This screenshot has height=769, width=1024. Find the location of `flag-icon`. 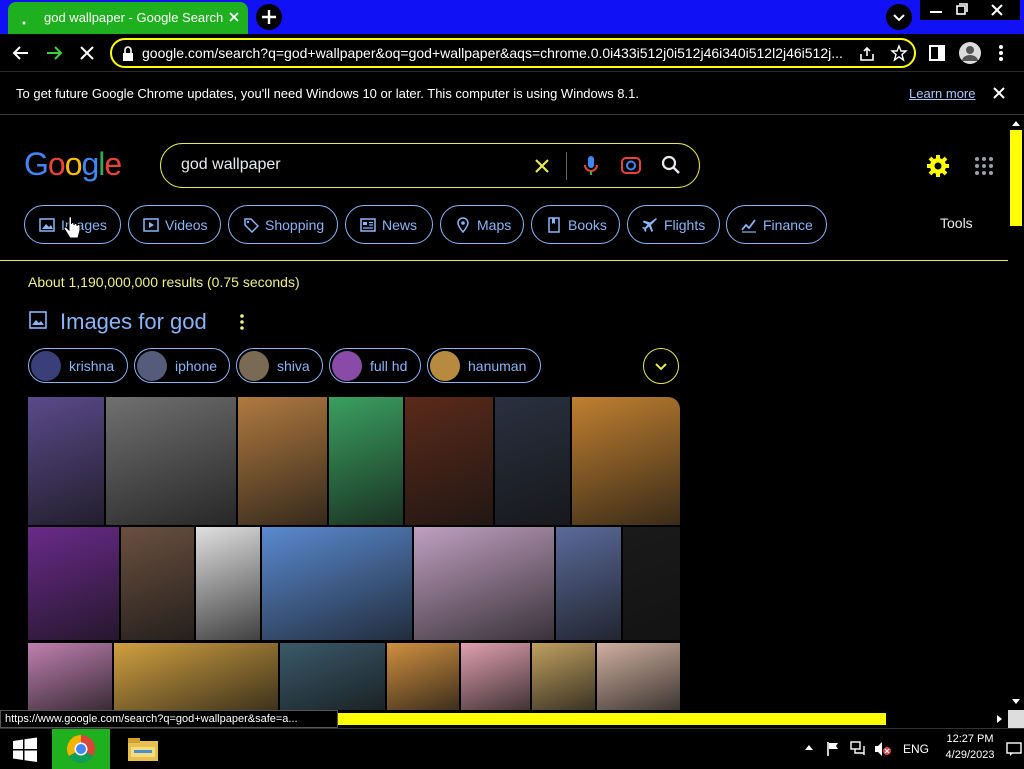

flag-icon is located at coordinates (833, 749).